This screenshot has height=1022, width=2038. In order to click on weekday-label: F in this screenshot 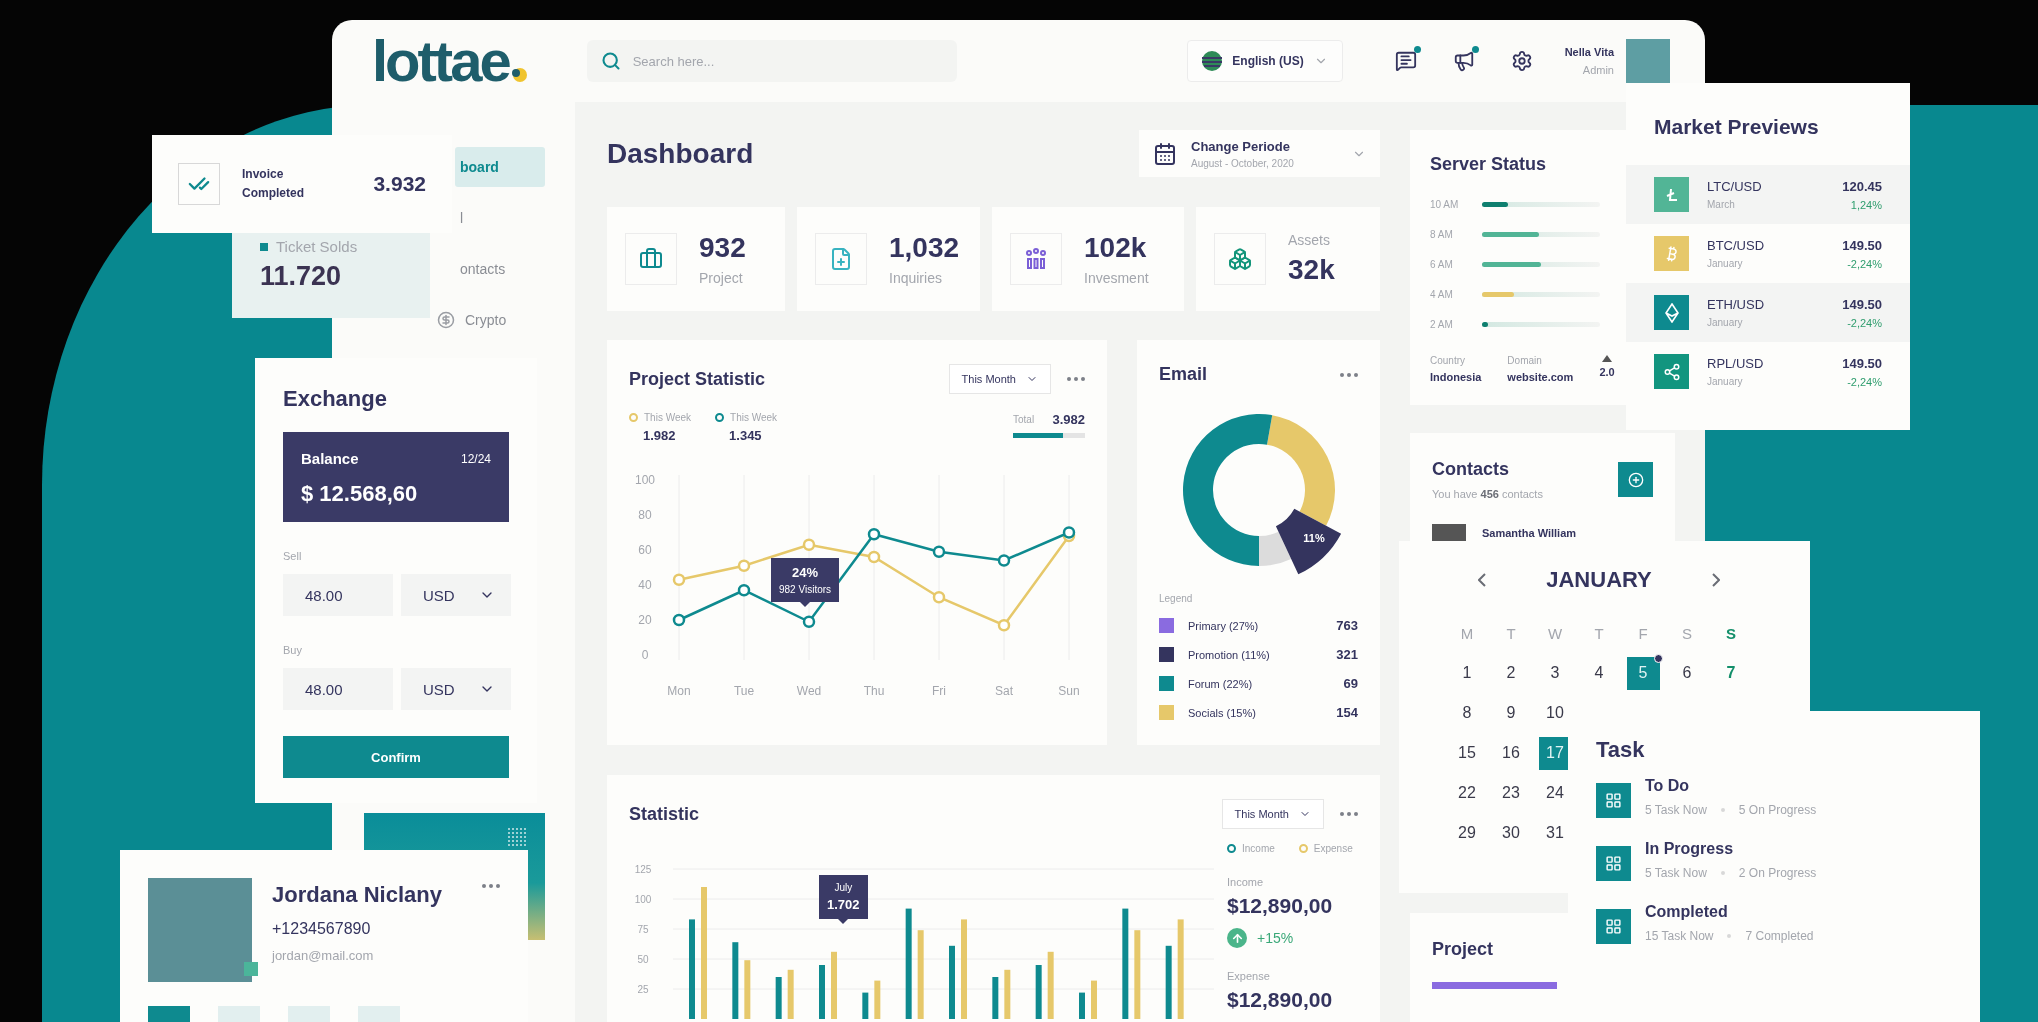, I will do `click(1643, 633)`.